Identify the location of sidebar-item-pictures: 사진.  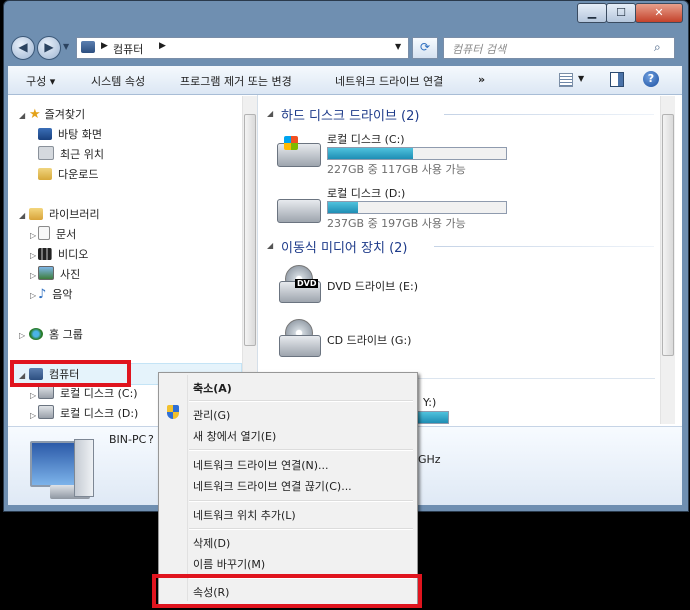
(59, 275).